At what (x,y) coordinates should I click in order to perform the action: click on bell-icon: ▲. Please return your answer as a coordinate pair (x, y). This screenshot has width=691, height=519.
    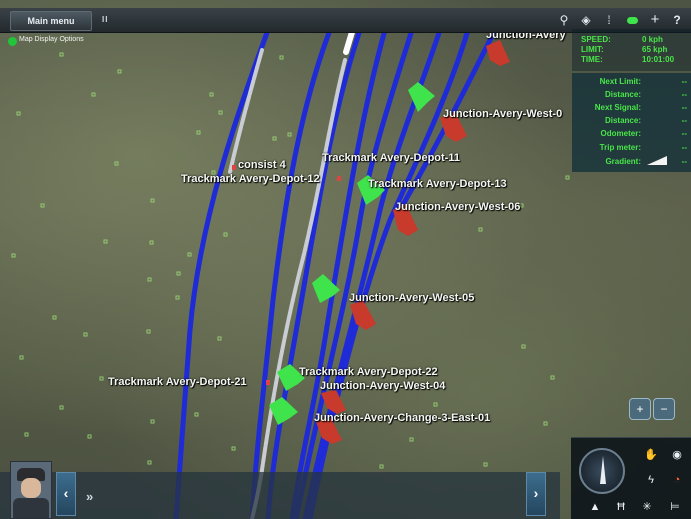
    Looking at the image, I should click on (595, 507).